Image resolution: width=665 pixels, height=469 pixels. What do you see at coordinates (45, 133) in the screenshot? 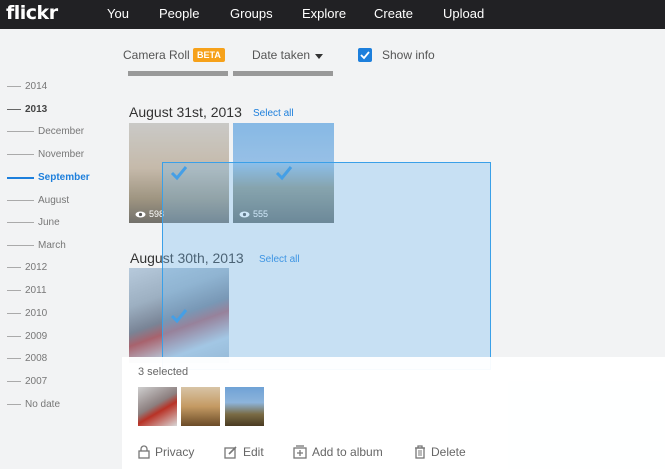
I see `timeline-december: December` at bounding box center [45, 133].